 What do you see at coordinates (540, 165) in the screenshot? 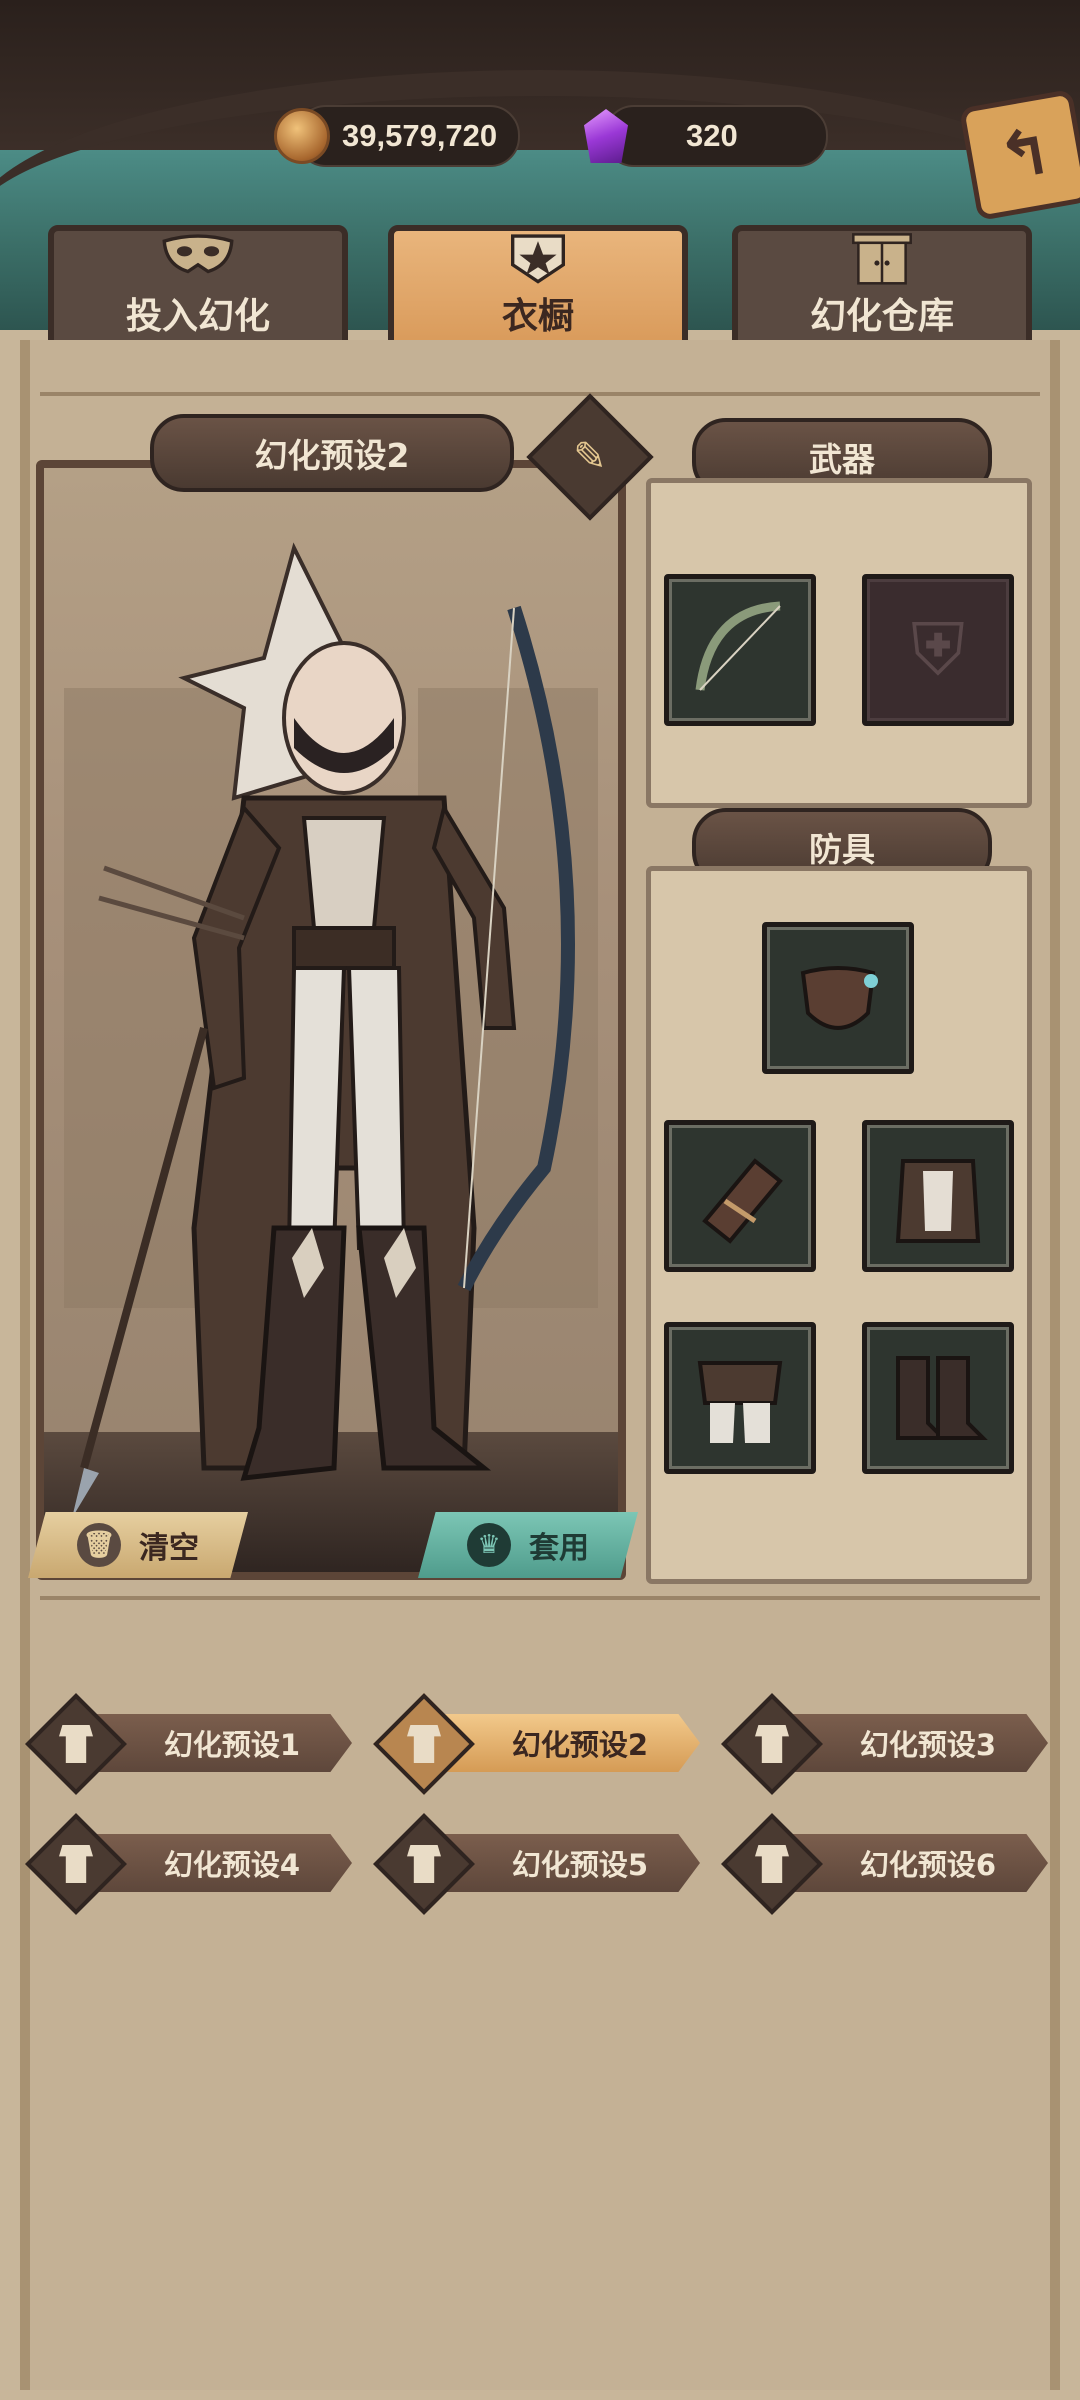
I see `top-bar` at bounding box center [540, 165].